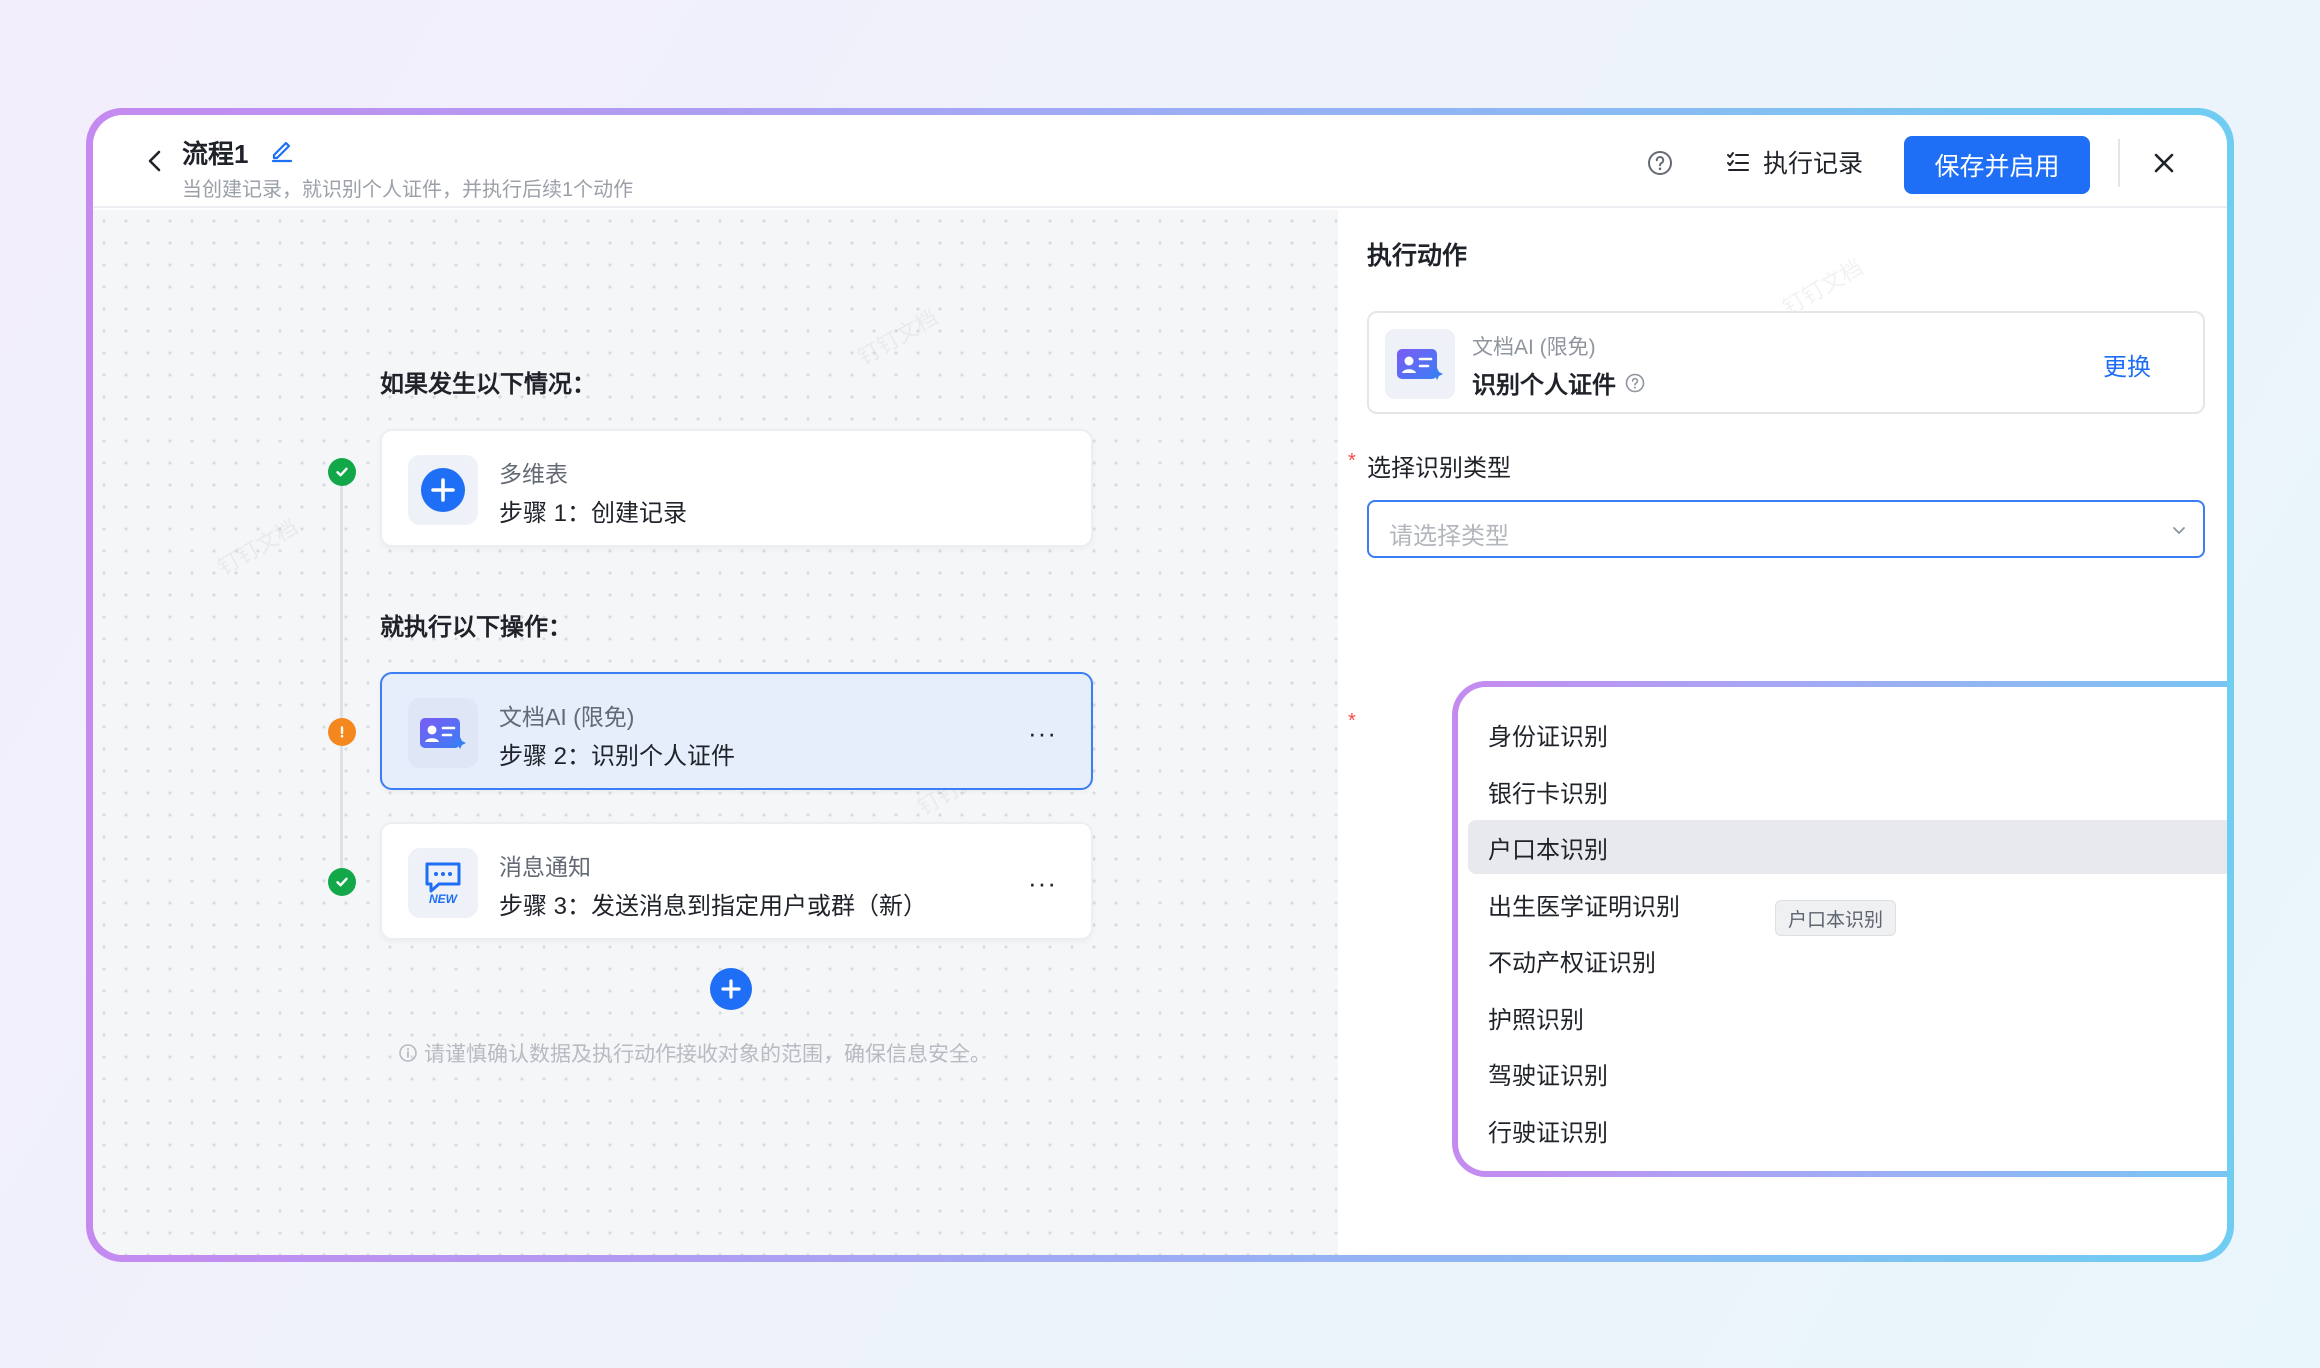 The height and width of the screenshot is (1368, 2320). What do you see at coordinates (1813, 164) in the screenshot?
I see `exec-log-label: 执行记录` at bounding box center [1813, 164].